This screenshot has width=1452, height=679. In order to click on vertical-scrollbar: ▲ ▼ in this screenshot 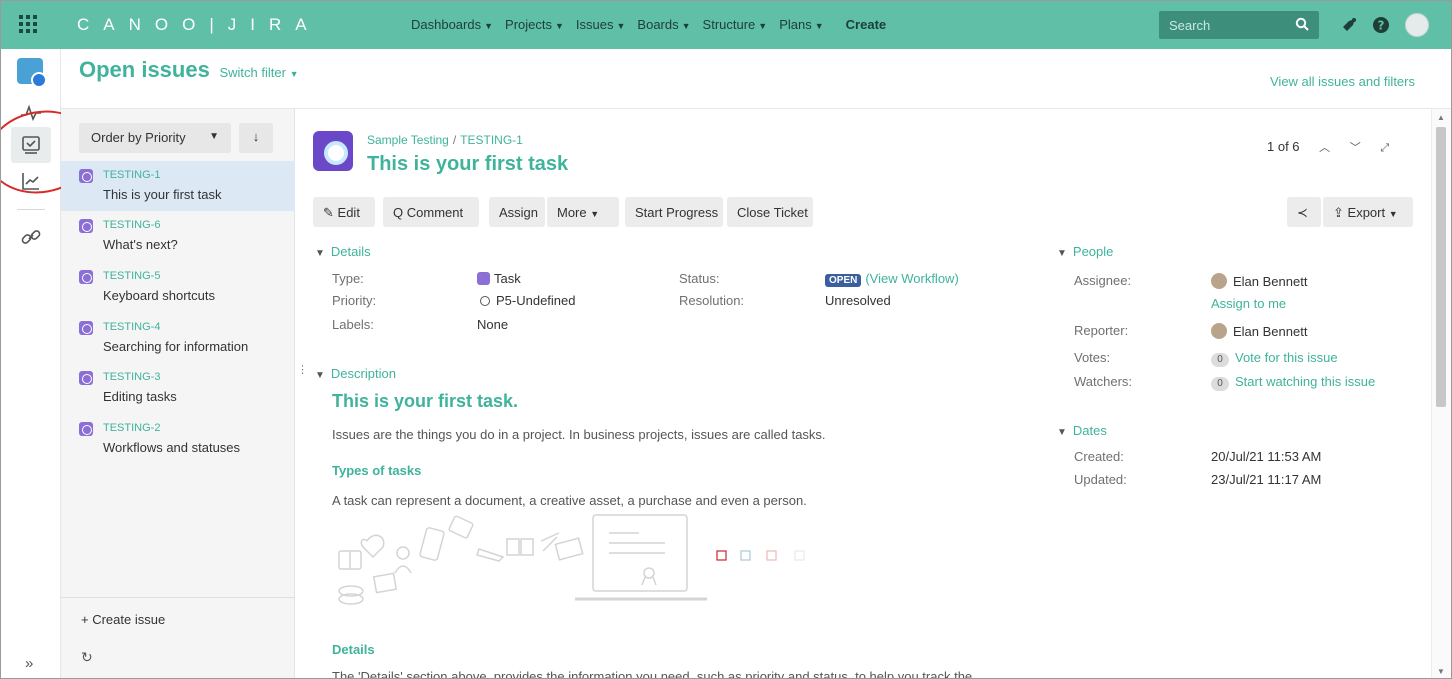, I will do `click(1441, 393)`.